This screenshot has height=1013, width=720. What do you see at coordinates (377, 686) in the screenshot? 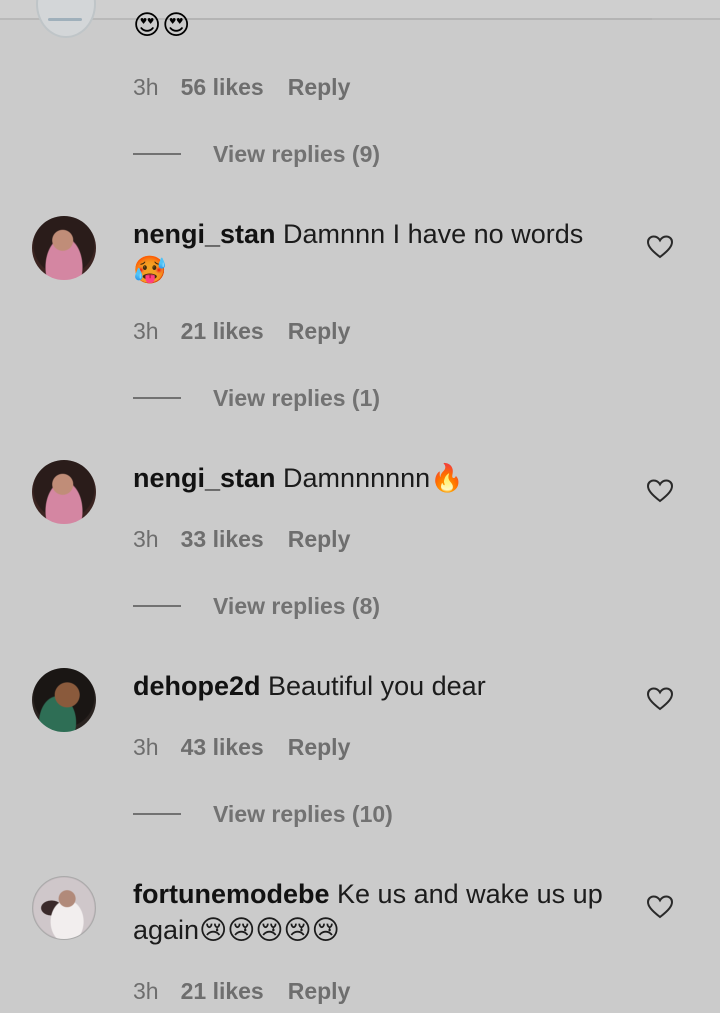
I see `comment-body: Beautiful you dear` at bounding box center [377, 686].